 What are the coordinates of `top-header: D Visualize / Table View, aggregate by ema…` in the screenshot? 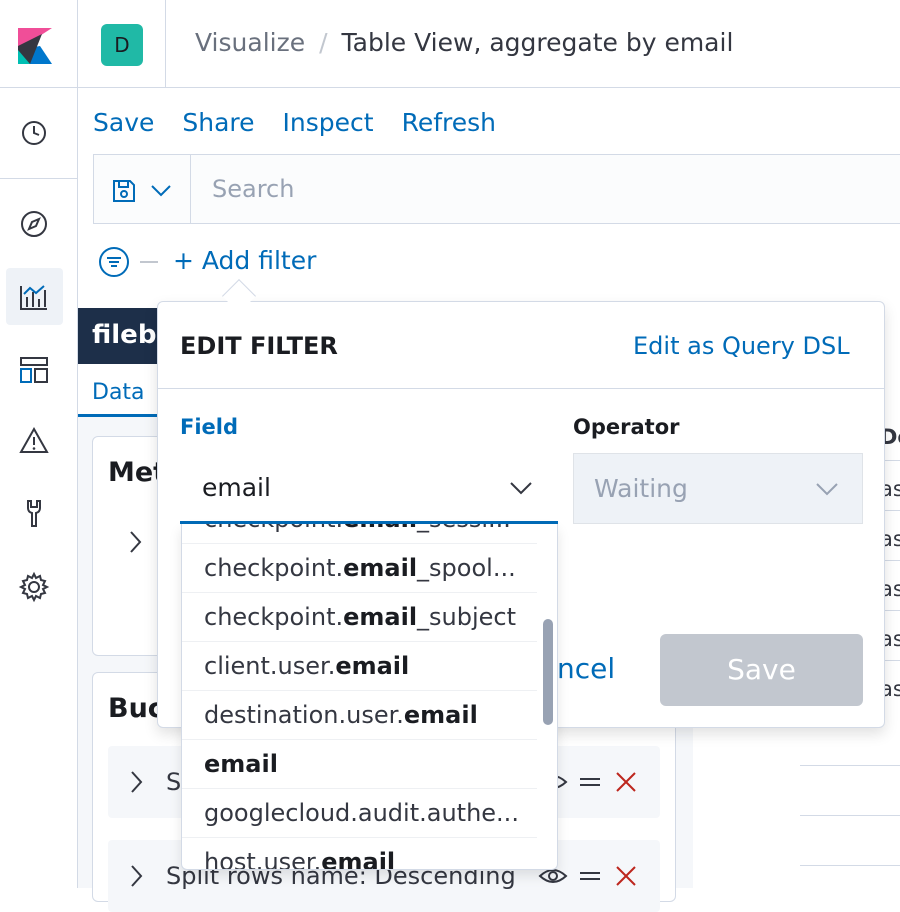 It's located at (450, 44).